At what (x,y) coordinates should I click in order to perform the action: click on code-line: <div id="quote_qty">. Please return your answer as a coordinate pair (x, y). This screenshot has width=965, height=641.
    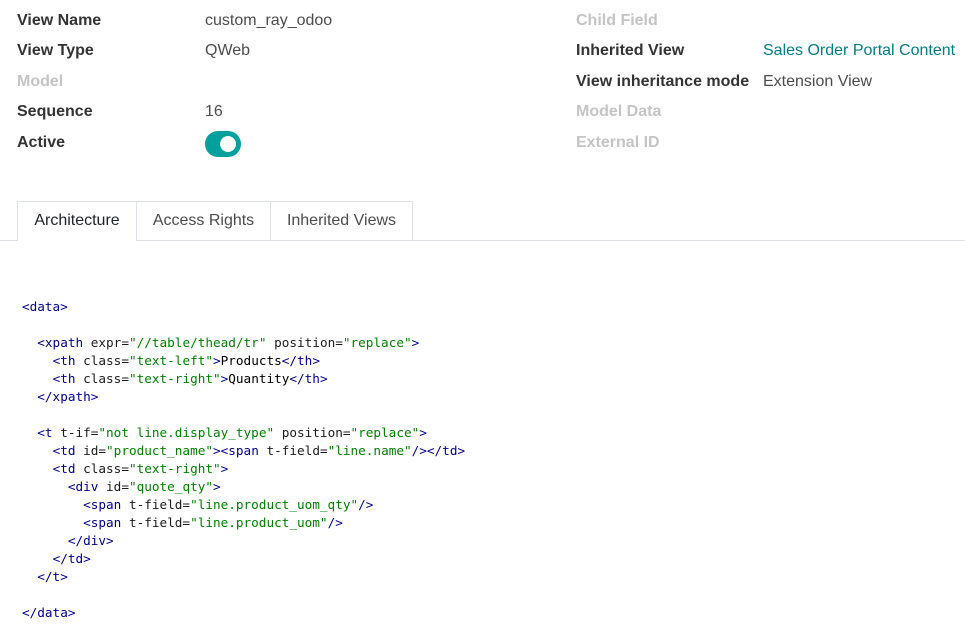
    Looking at the image, I should click on (144, 486).